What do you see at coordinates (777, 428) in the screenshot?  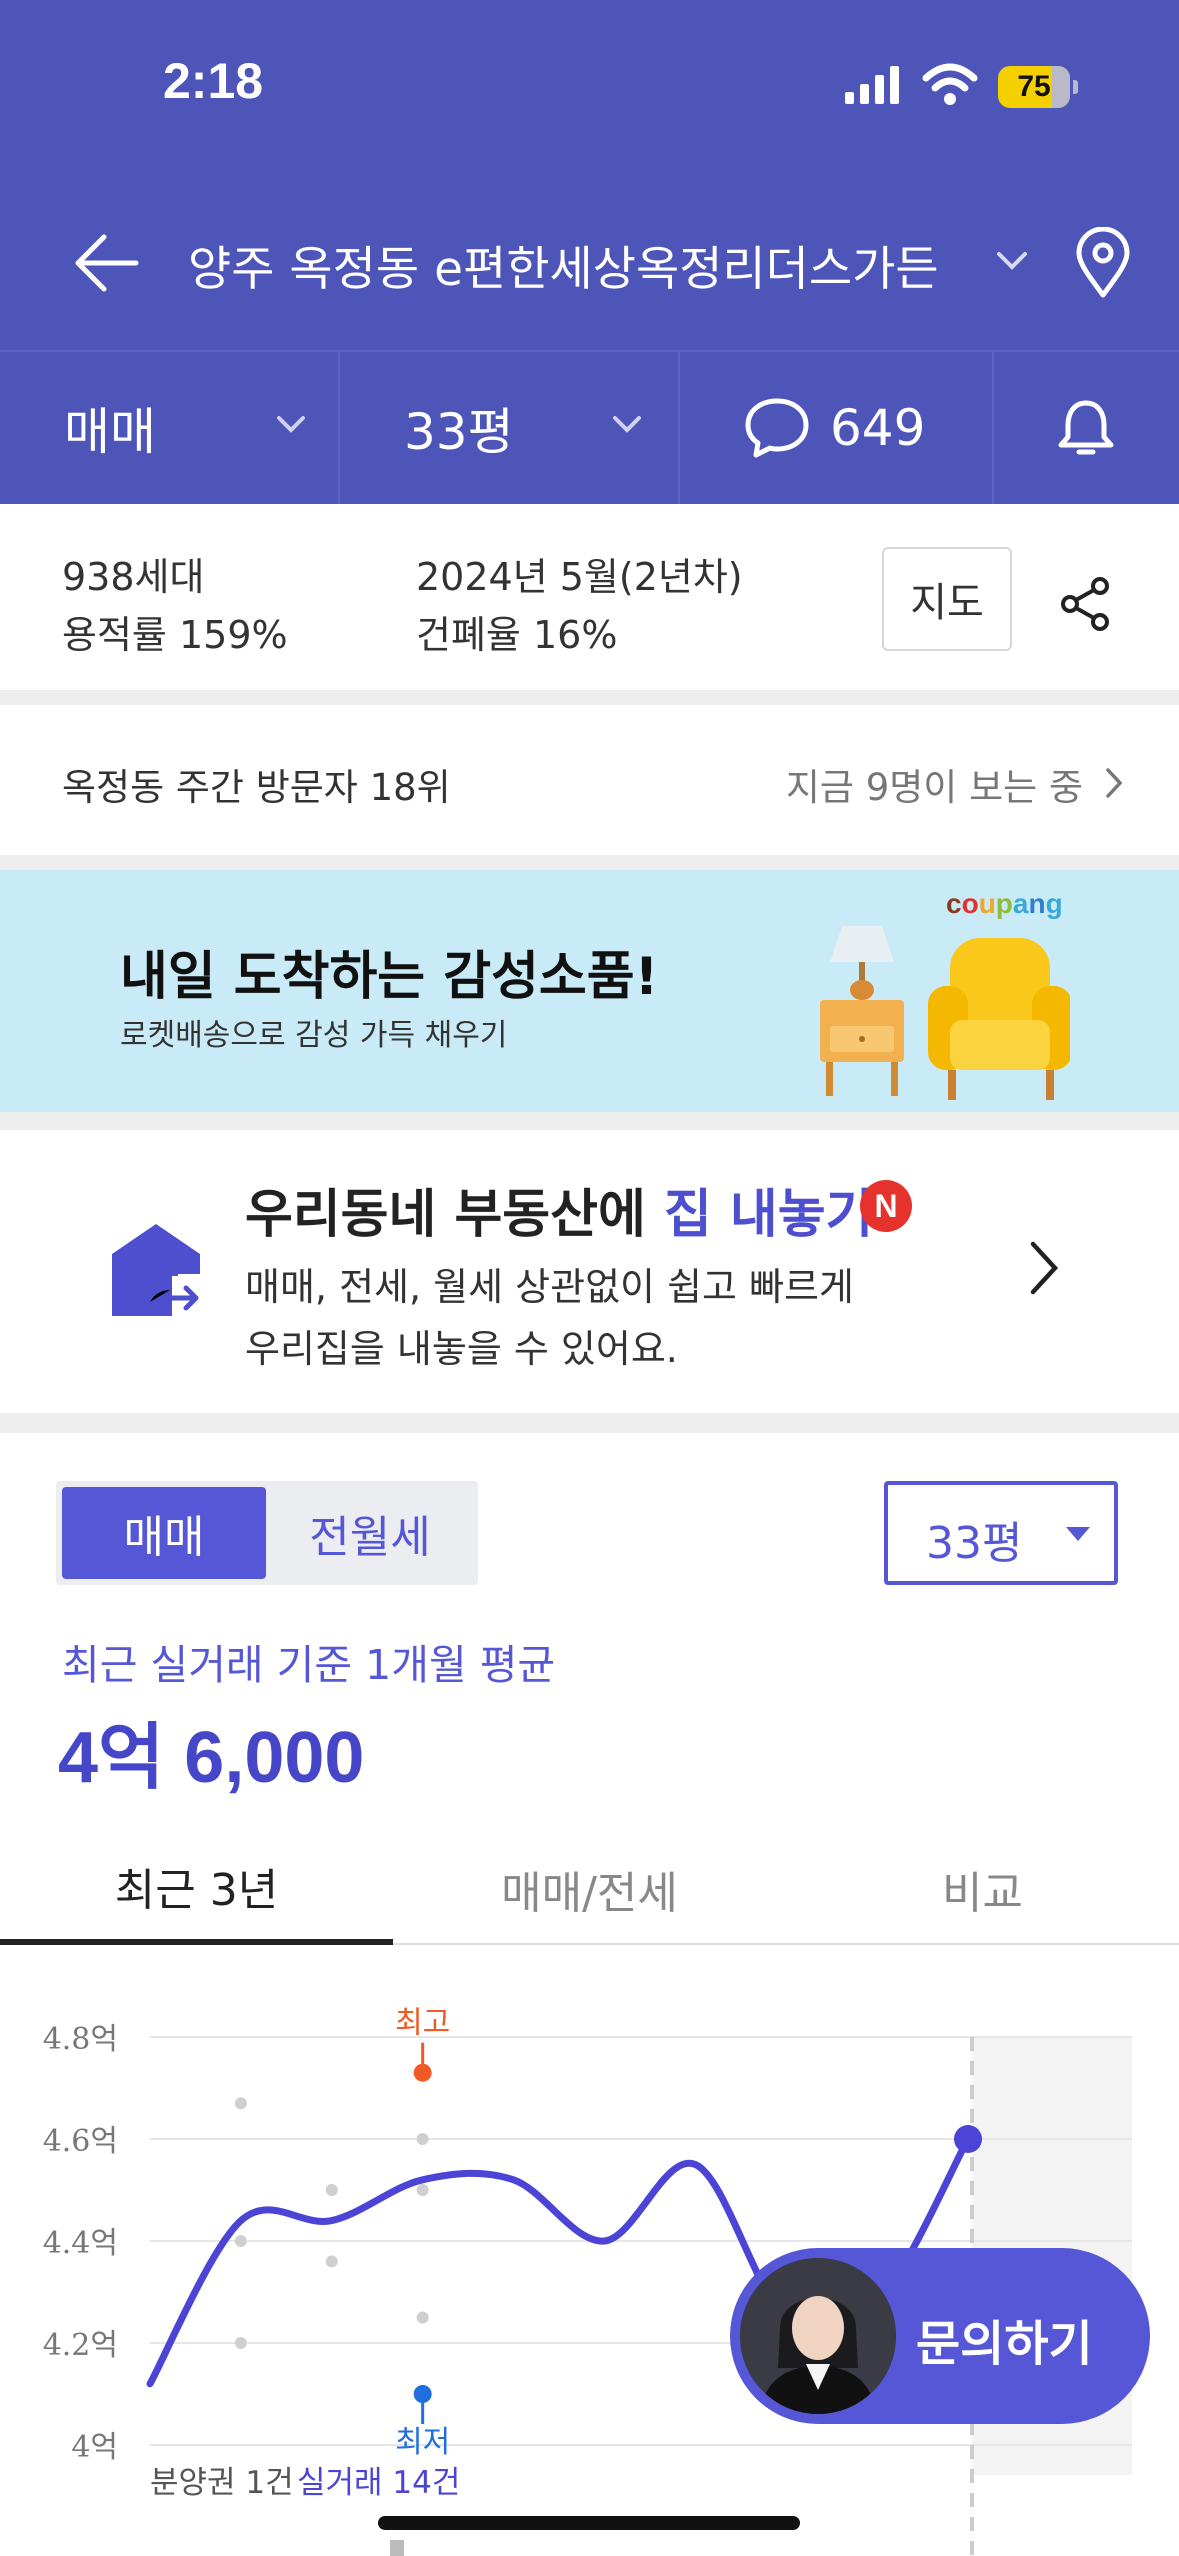 I see `speech-bubble-icon` at bounding box center [777, 428].